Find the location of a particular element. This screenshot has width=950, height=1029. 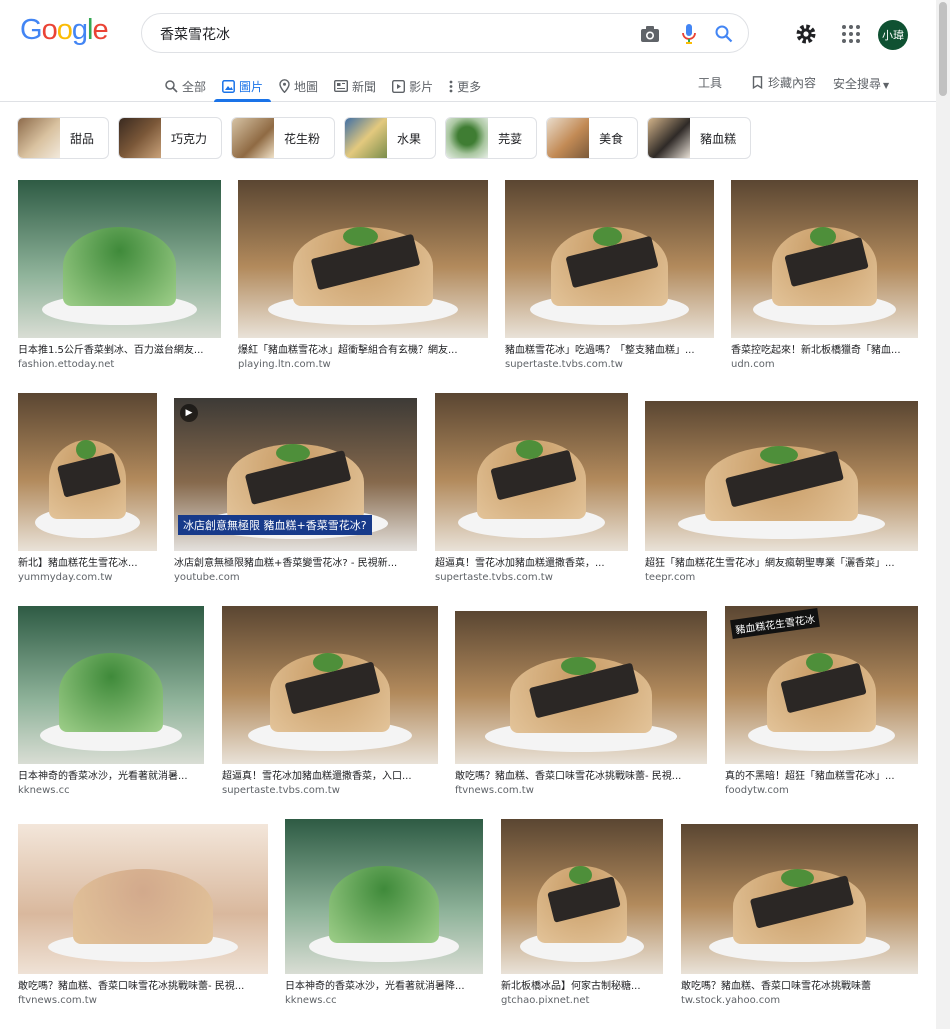

image-result-card: 日本神奇的香菜冰沙，光看著就消暑降... kknews.cc is located at coordinates (384, 913).